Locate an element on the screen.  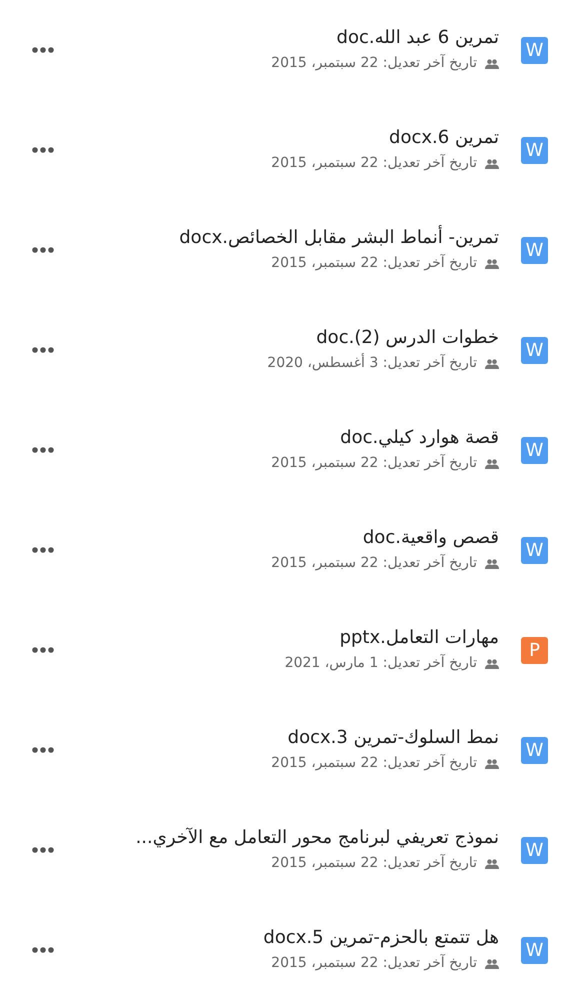
file-name: مهارات التعامل.pptx is located at coordinates (419, 638).